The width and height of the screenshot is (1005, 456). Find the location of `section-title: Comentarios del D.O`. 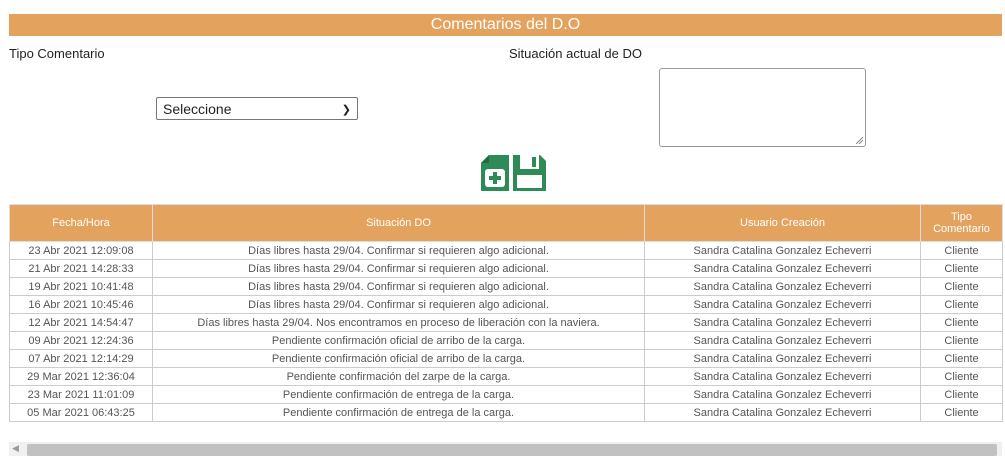

section-title: Comentarios del D.O is located at coordinates (505, 25).